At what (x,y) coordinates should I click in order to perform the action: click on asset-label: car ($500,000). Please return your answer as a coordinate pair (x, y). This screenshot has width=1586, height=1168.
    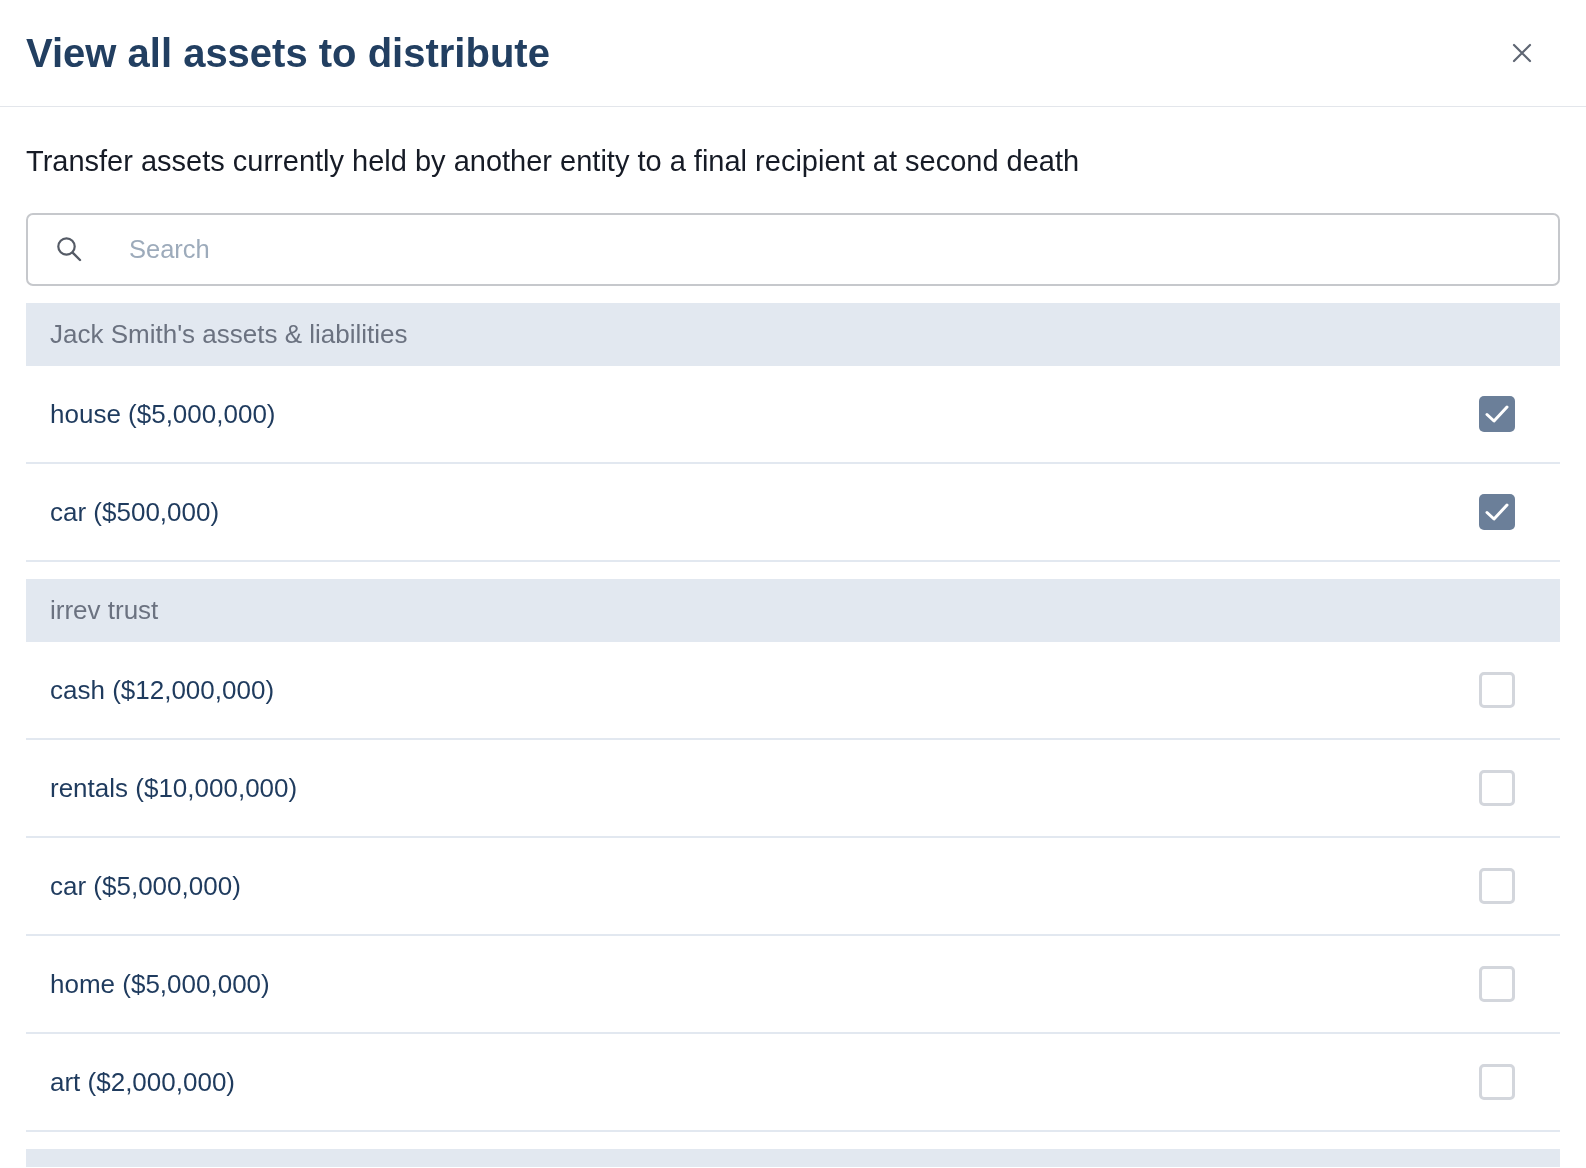
    Looking at the image, I should click on (135, 512).